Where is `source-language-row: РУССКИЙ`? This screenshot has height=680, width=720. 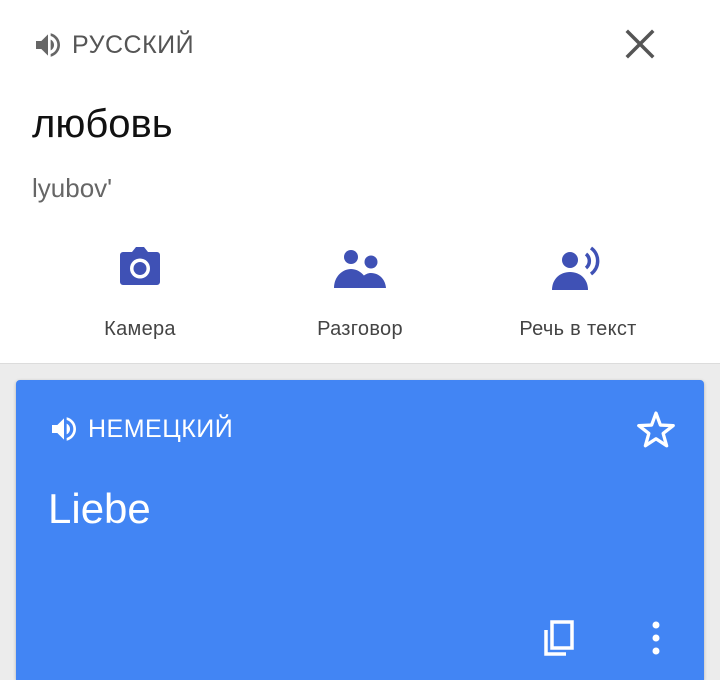
source-language-row: РУССКИЙ is located at coordinates (113, 45).